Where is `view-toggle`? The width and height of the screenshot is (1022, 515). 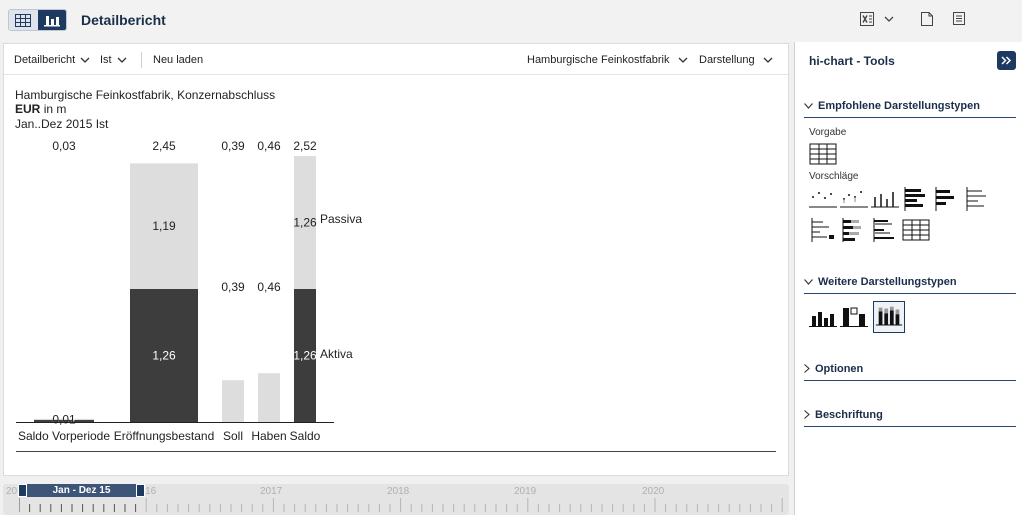 view-toggle is located at coordinates (37, 20).